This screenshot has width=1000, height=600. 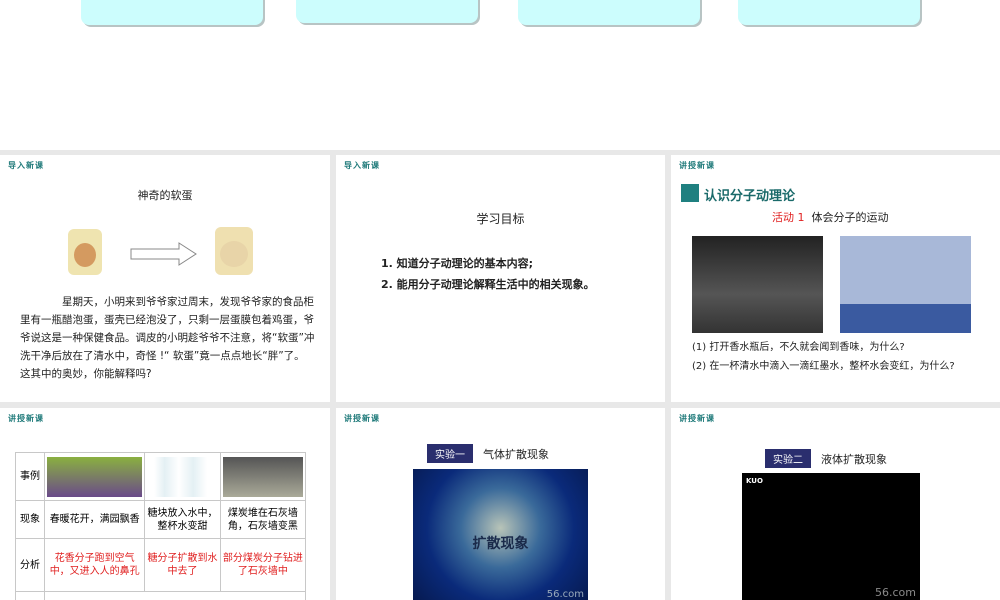 I want to click on activity-title: 体会分子的运动, so click(x=850, y=217).